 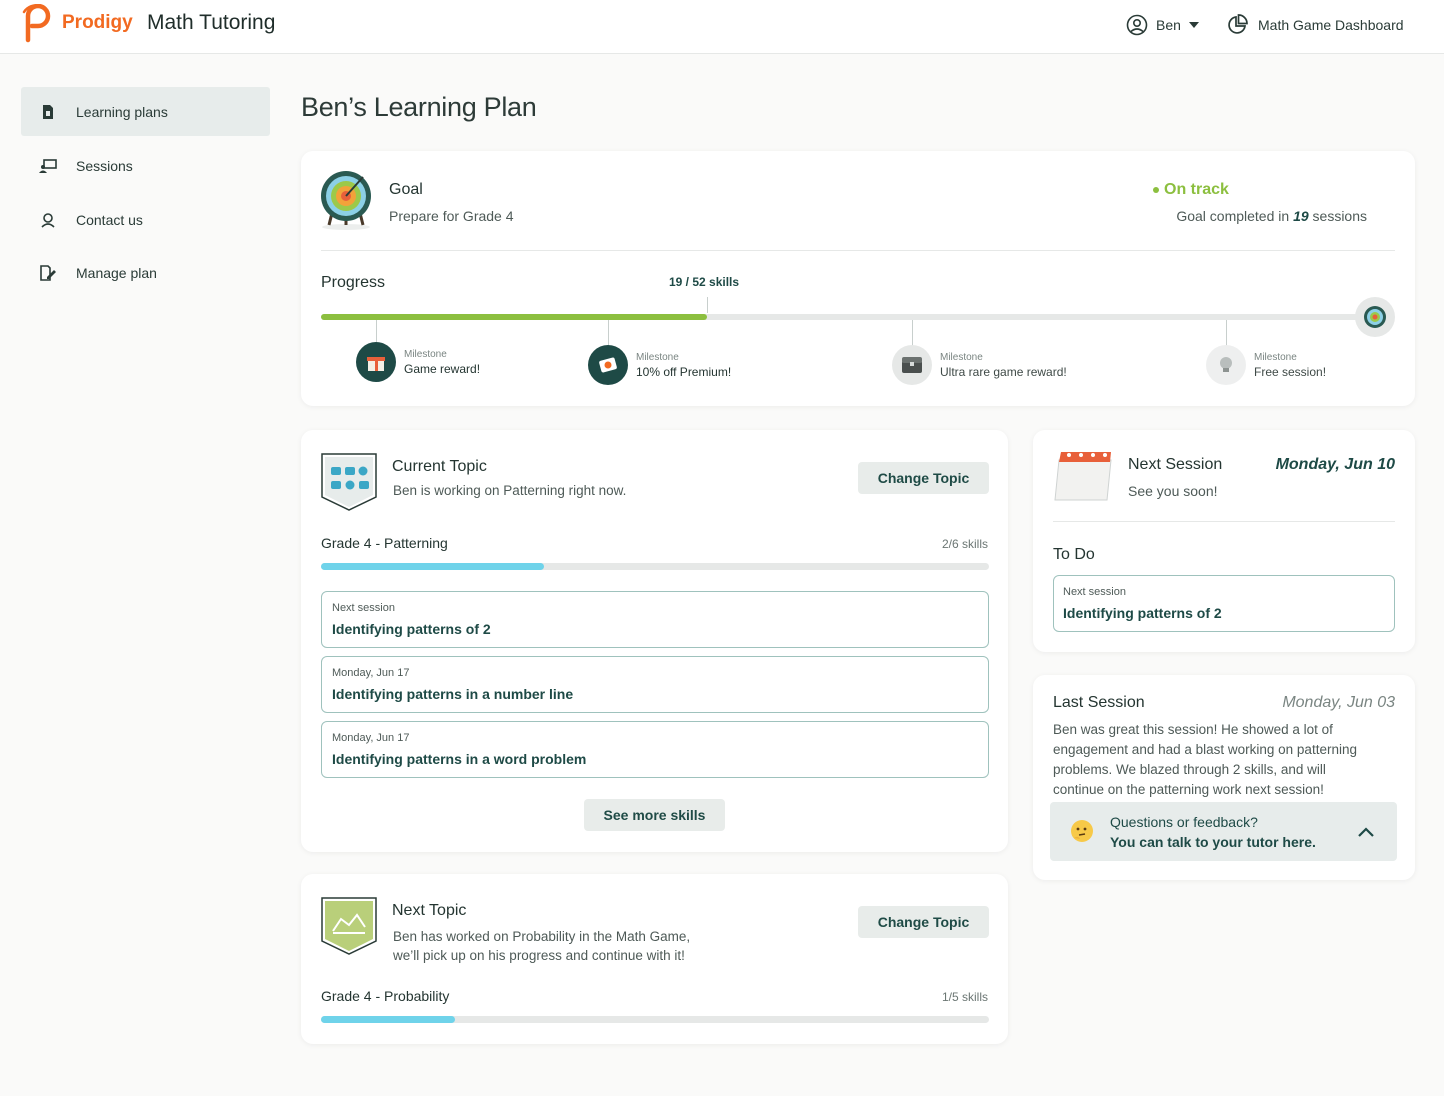 I want to click on next-session-date: Monday, Jun 10, so click(x=1335, y=464).